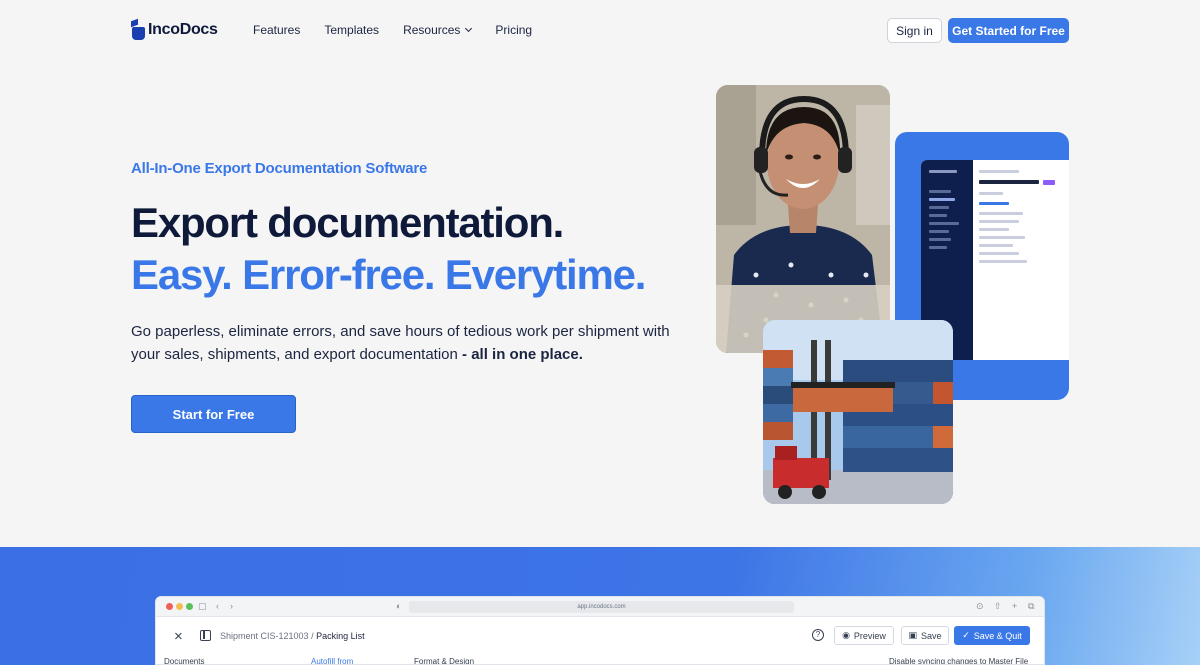 The image size is (1200, 665). Describe the element at coordinates (520, 354) in the screenshot. I see `hero-lead-strong: - all in one place.` at that location.